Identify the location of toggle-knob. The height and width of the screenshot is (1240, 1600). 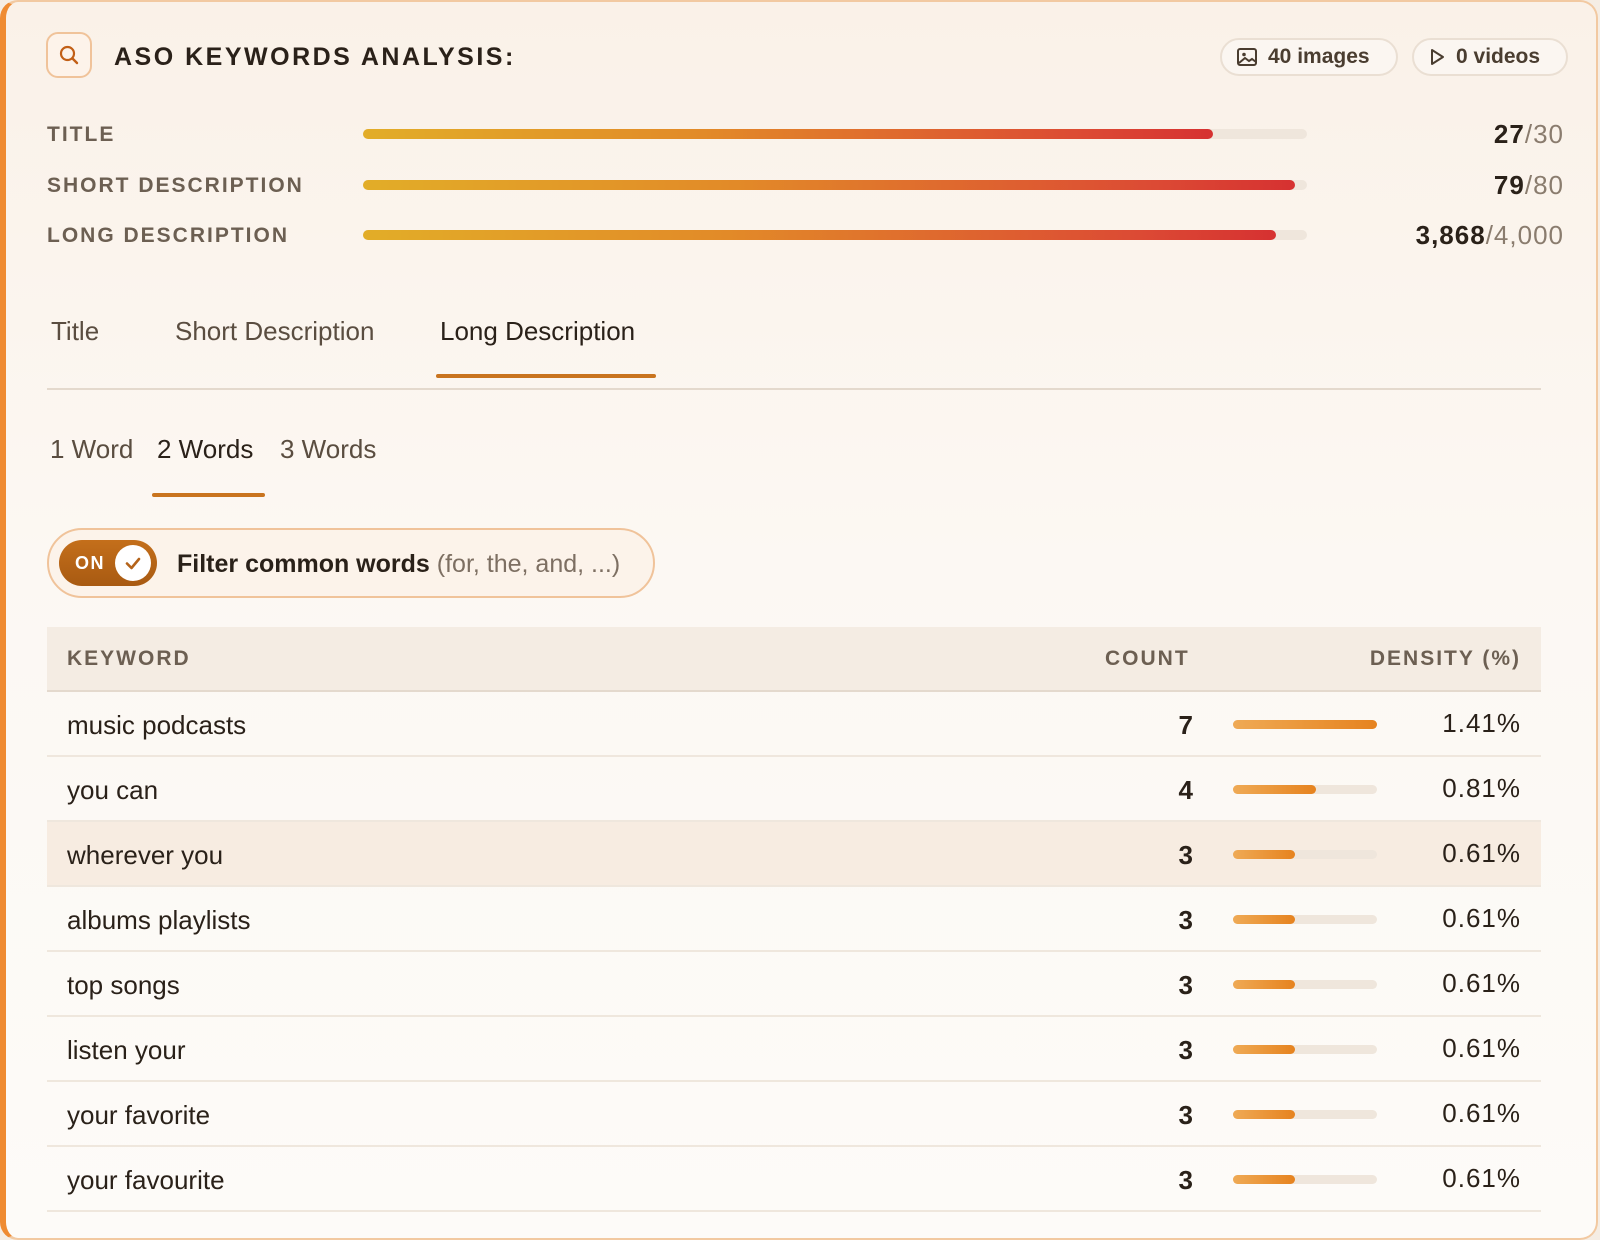
(133, 563).